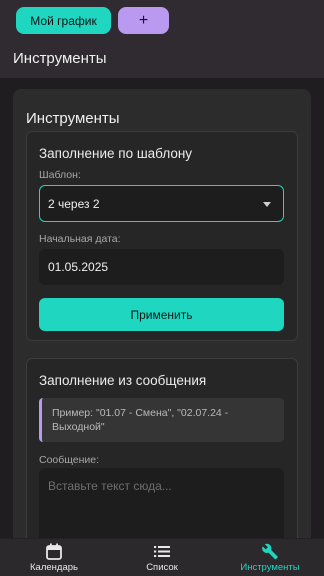  I want to click on top-bar: Мой график + Инструменты, so click(162, 39).